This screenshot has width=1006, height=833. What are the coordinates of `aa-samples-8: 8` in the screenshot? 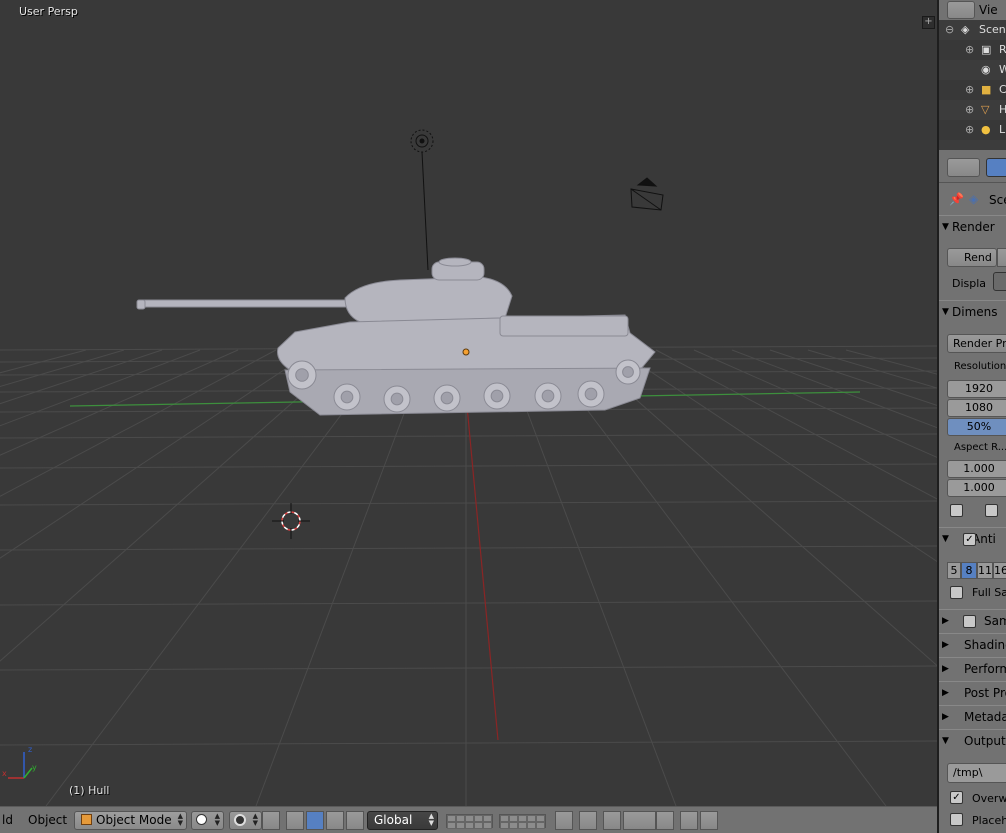 It's located at (969, 570).